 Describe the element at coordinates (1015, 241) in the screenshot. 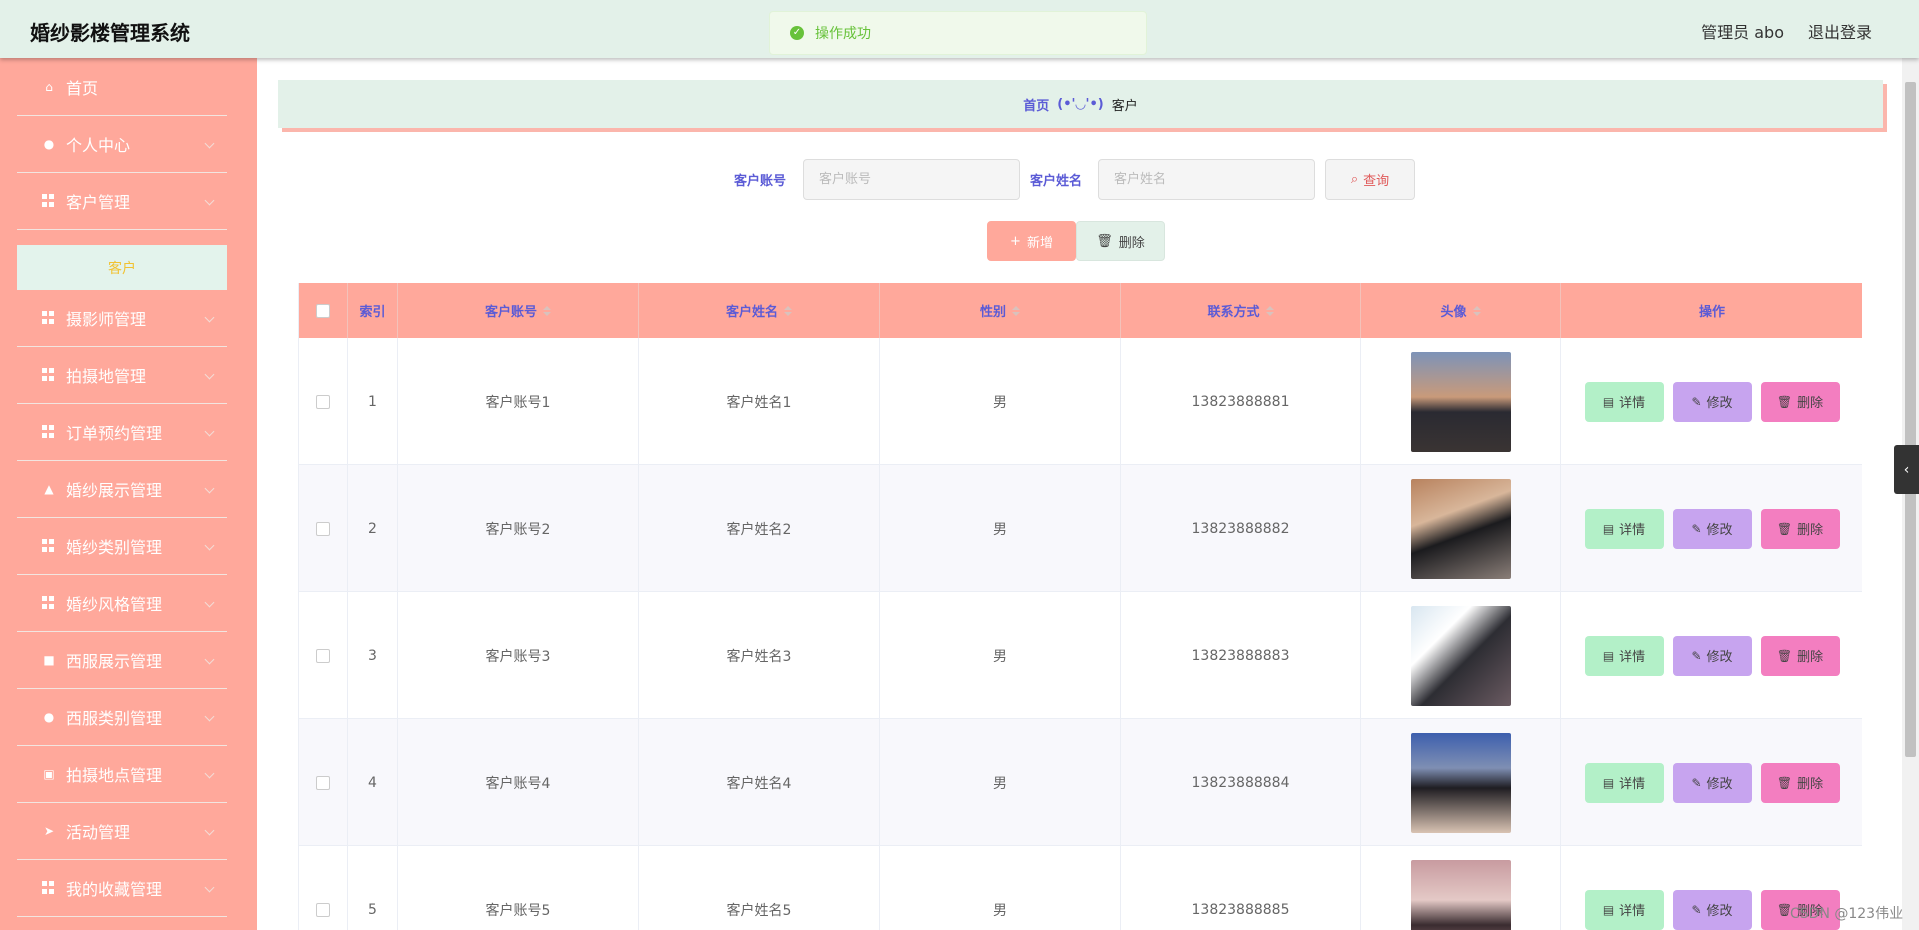

I see `plus-icon: +` at that location.